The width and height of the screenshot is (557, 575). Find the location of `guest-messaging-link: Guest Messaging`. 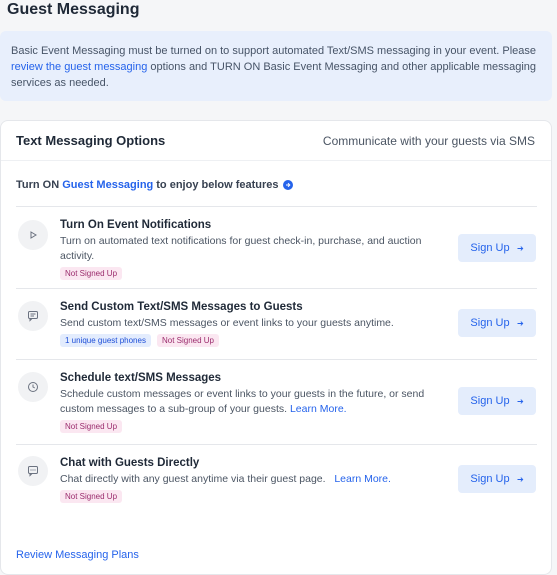

guest-messaging-link: Guest Messaging is located at coordinates (107, 185).